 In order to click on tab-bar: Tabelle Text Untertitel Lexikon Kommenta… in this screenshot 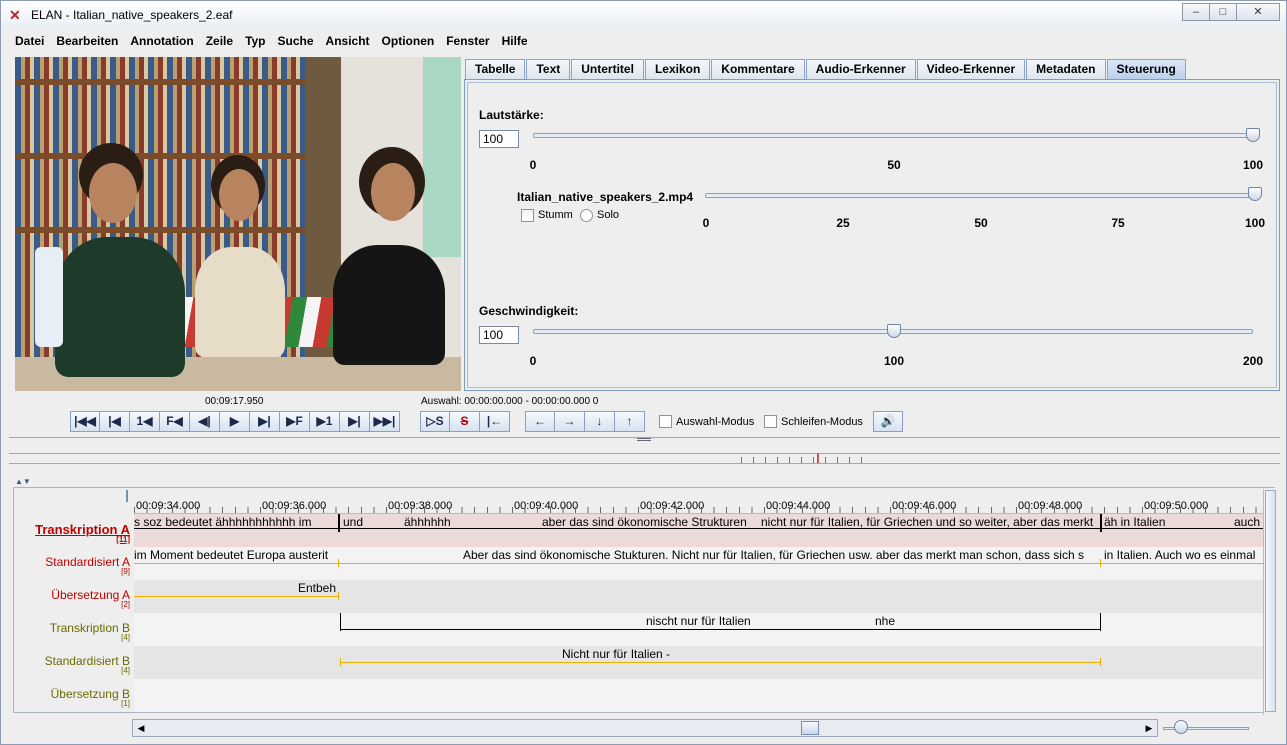, I will do `click(826, 69)`.